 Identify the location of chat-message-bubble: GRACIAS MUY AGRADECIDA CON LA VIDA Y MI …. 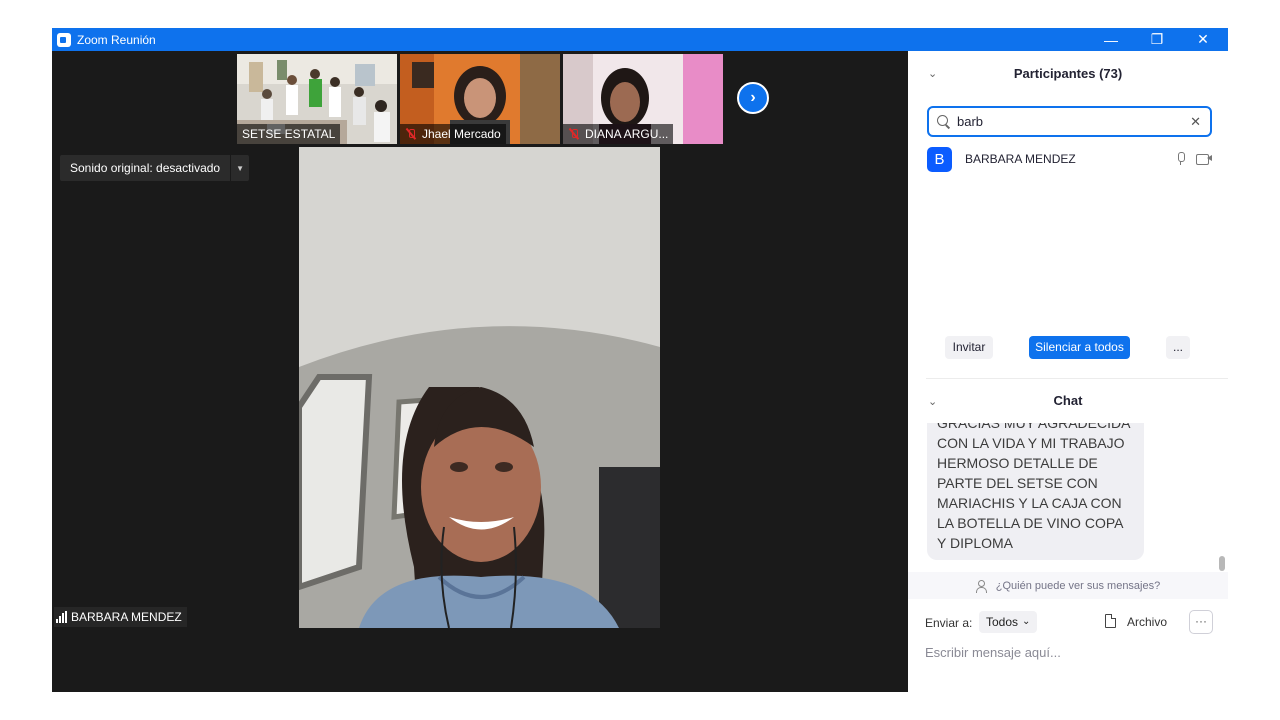
(1035, 491).